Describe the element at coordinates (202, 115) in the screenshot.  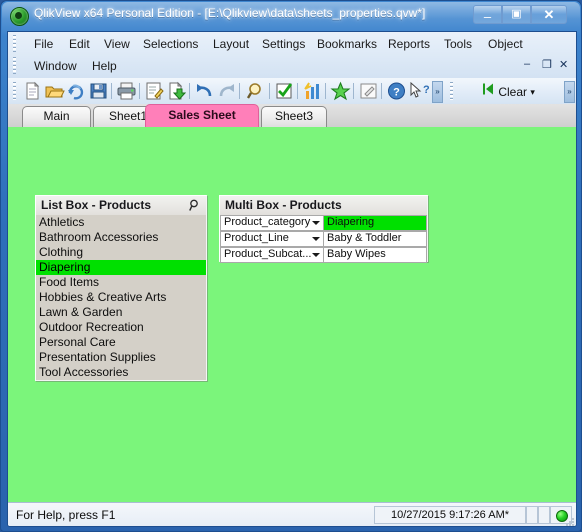
I see `tab-sales-sheet: Sales Sheet` at that location.